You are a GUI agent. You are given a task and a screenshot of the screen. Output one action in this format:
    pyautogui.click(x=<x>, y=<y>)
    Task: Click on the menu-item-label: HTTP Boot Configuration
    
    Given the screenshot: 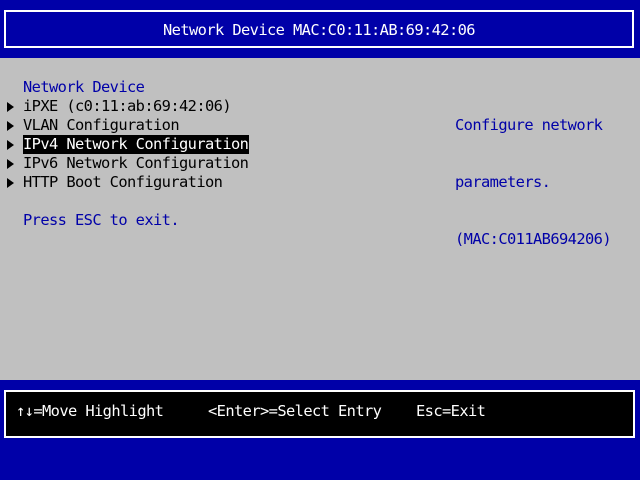 What is the action you would take?
    pyautogui.click(x=123, y=182)
    